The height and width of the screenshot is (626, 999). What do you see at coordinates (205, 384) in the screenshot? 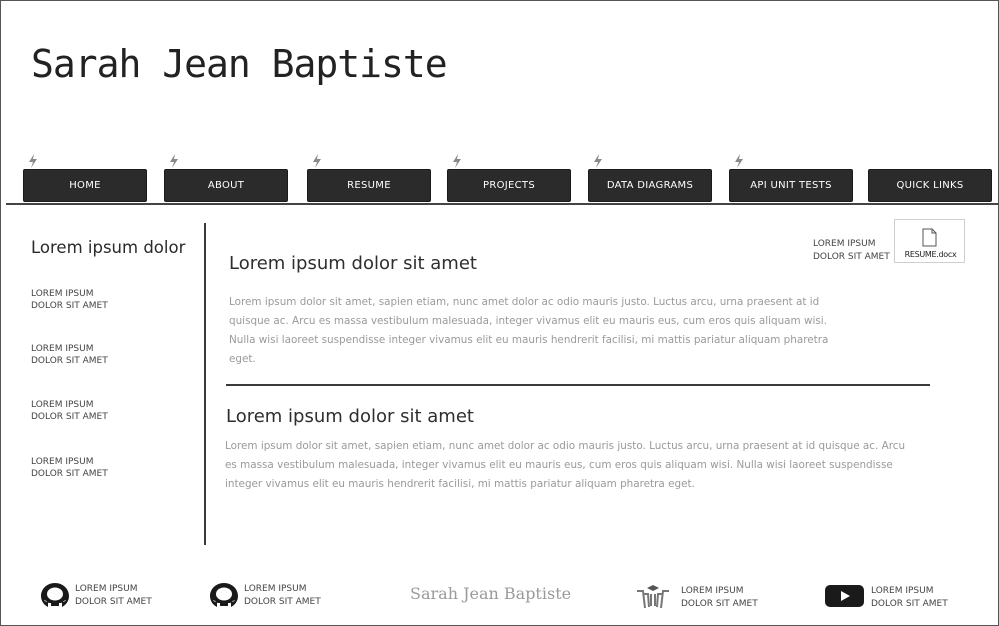
I see `sidebar-divider` at bounding box center [205, 384].